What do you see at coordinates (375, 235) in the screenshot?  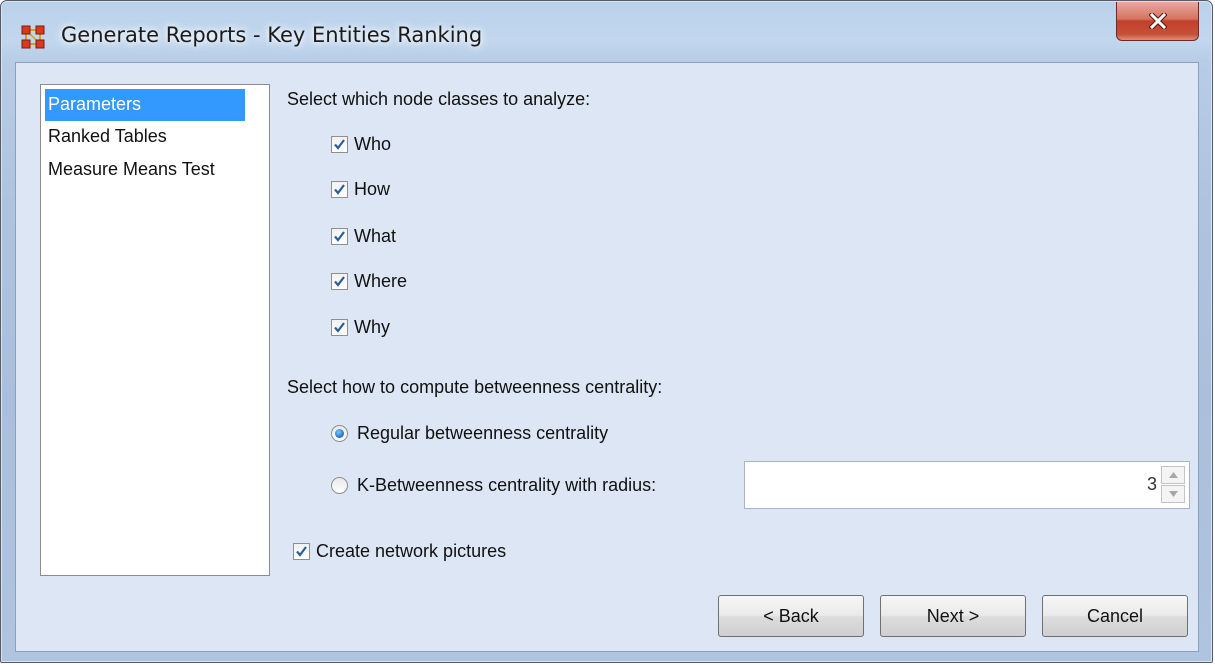 I see `checkbox-label: What` at bounding box center [375, 235].